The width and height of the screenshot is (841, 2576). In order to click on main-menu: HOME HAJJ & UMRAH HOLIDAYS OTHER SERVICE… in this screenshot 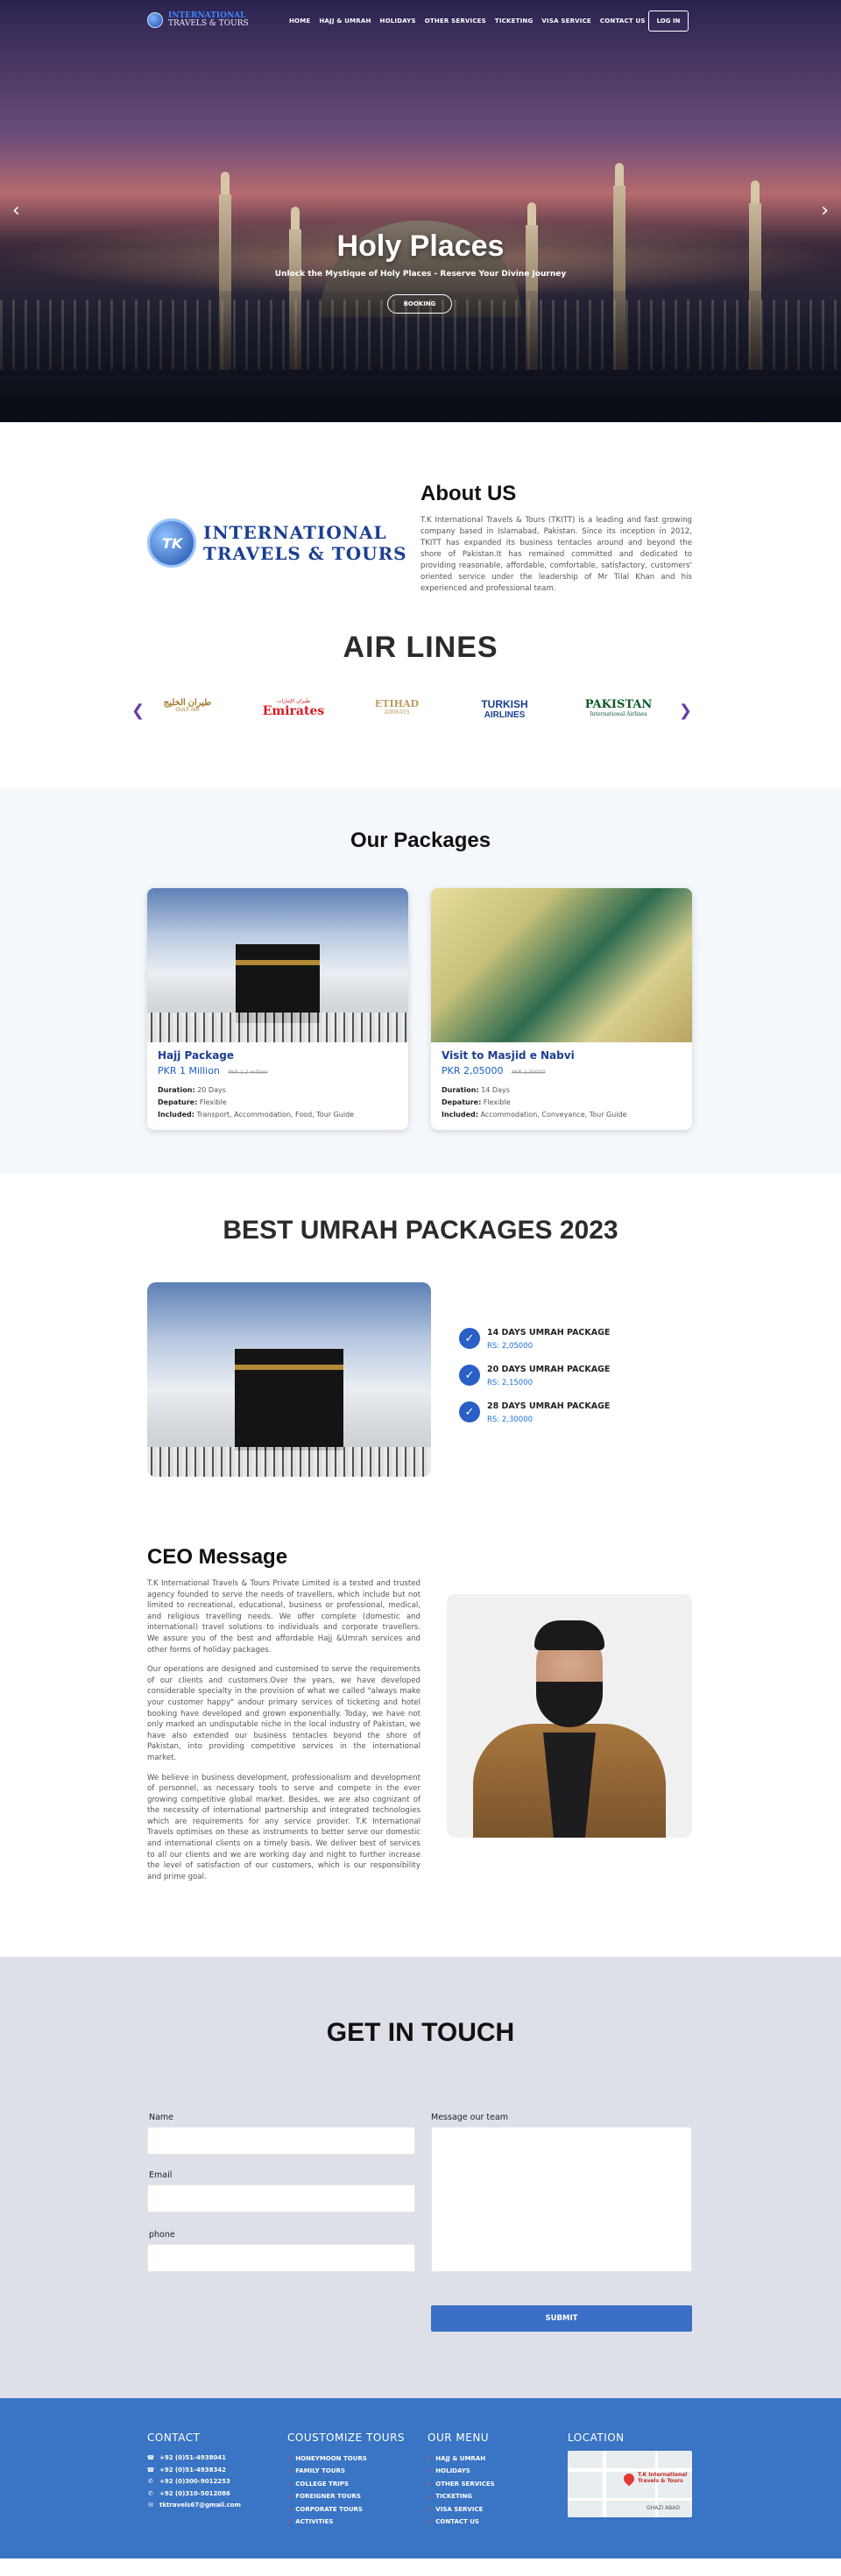, I will do `click(467, 21)`.